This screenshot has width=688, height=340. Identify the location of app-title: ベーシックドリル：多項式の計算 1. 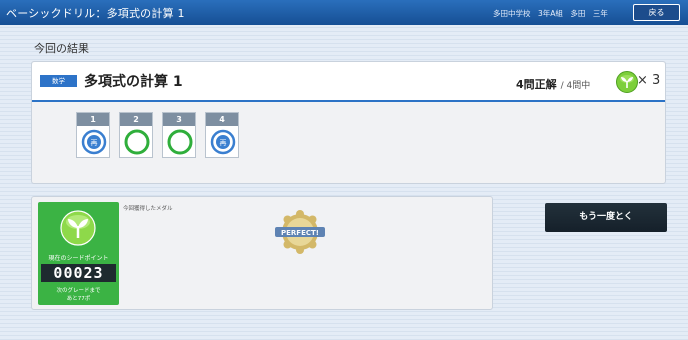
(95, 13).